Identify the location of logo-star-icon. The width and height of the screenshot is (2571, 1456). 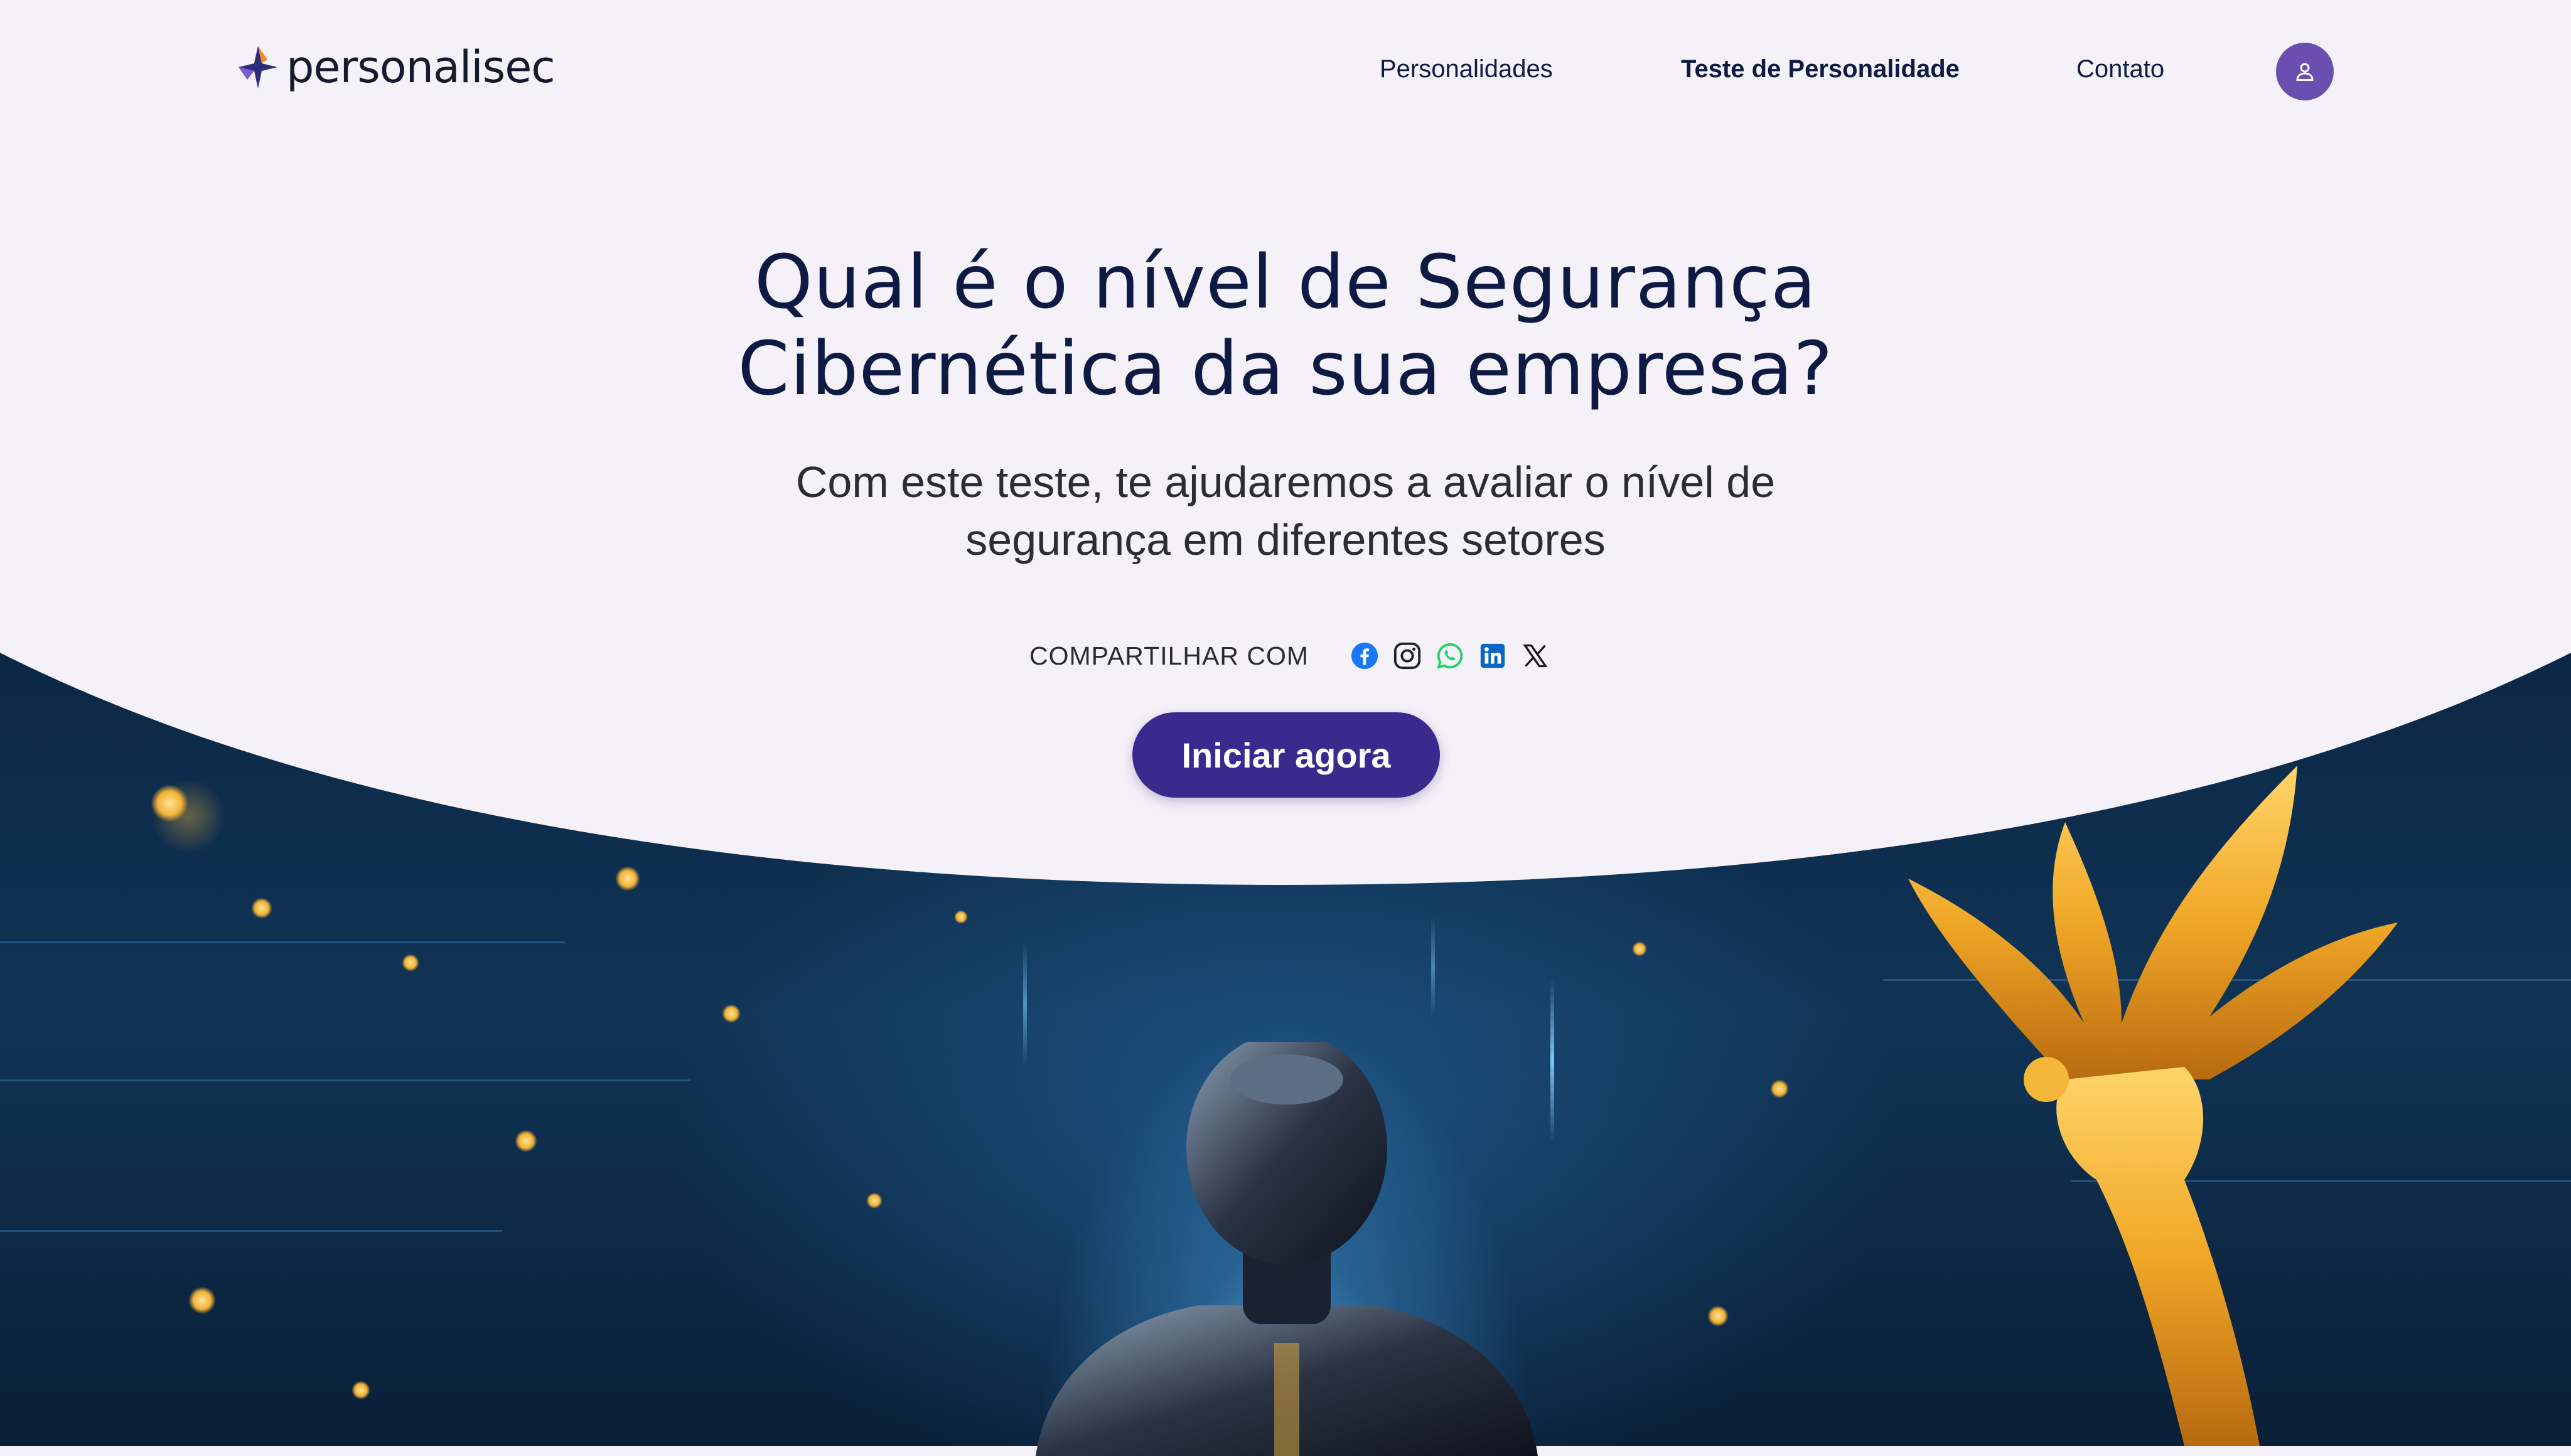
(258, 67).